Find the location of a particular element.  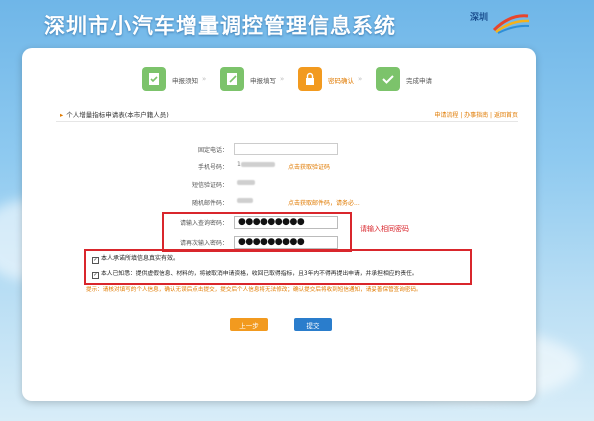

step-label: 密码确认 is located at coordinates (341, 81).